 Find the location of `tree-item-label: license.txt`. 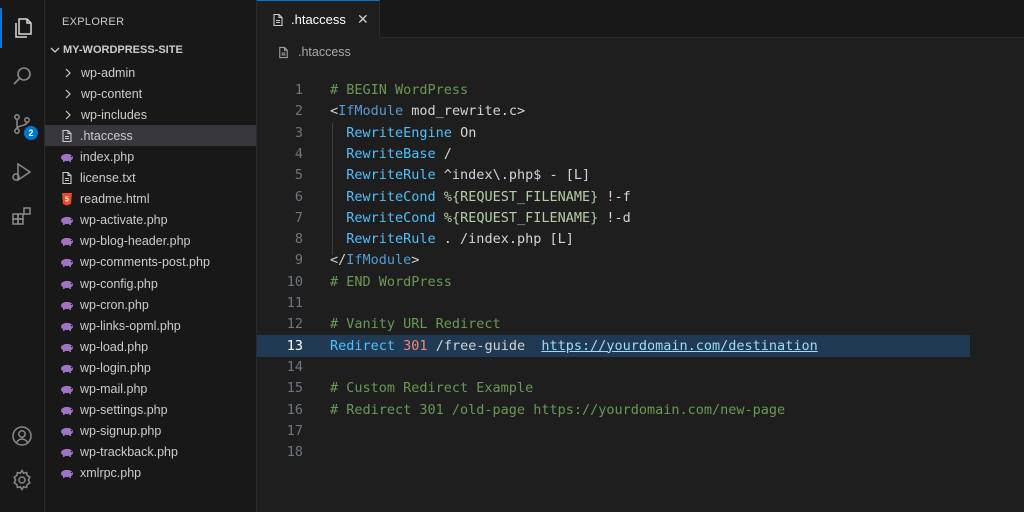

tree-item-label: license.txt is located at coordinates (108, 178).